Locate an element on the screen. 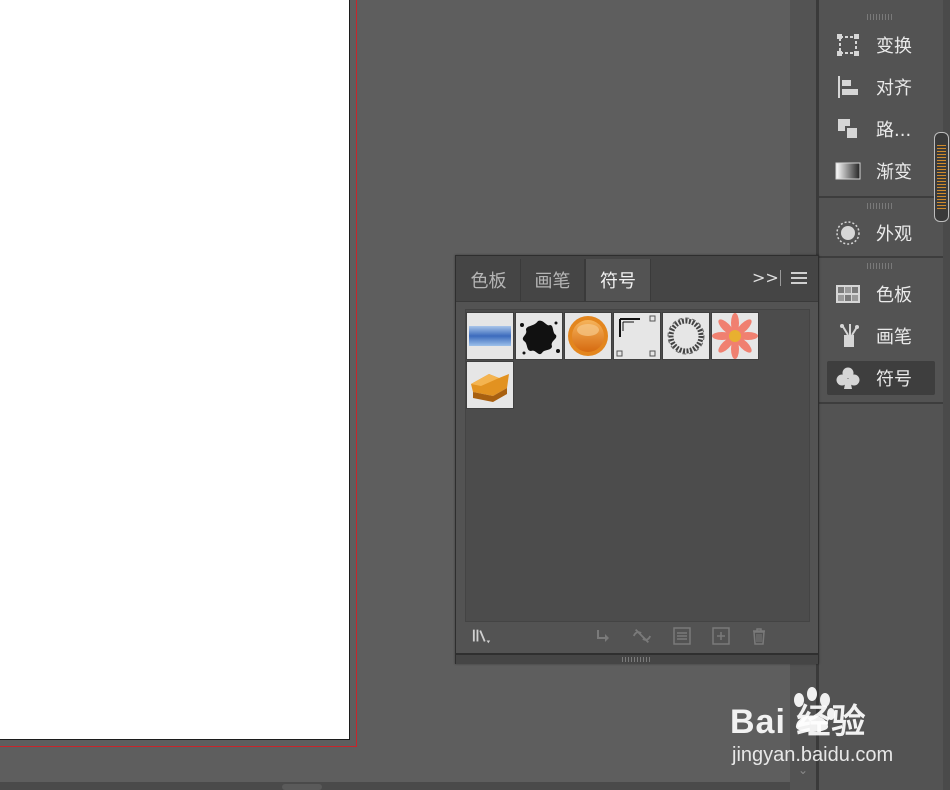  symbols-list is located at coordinates (637, 465).